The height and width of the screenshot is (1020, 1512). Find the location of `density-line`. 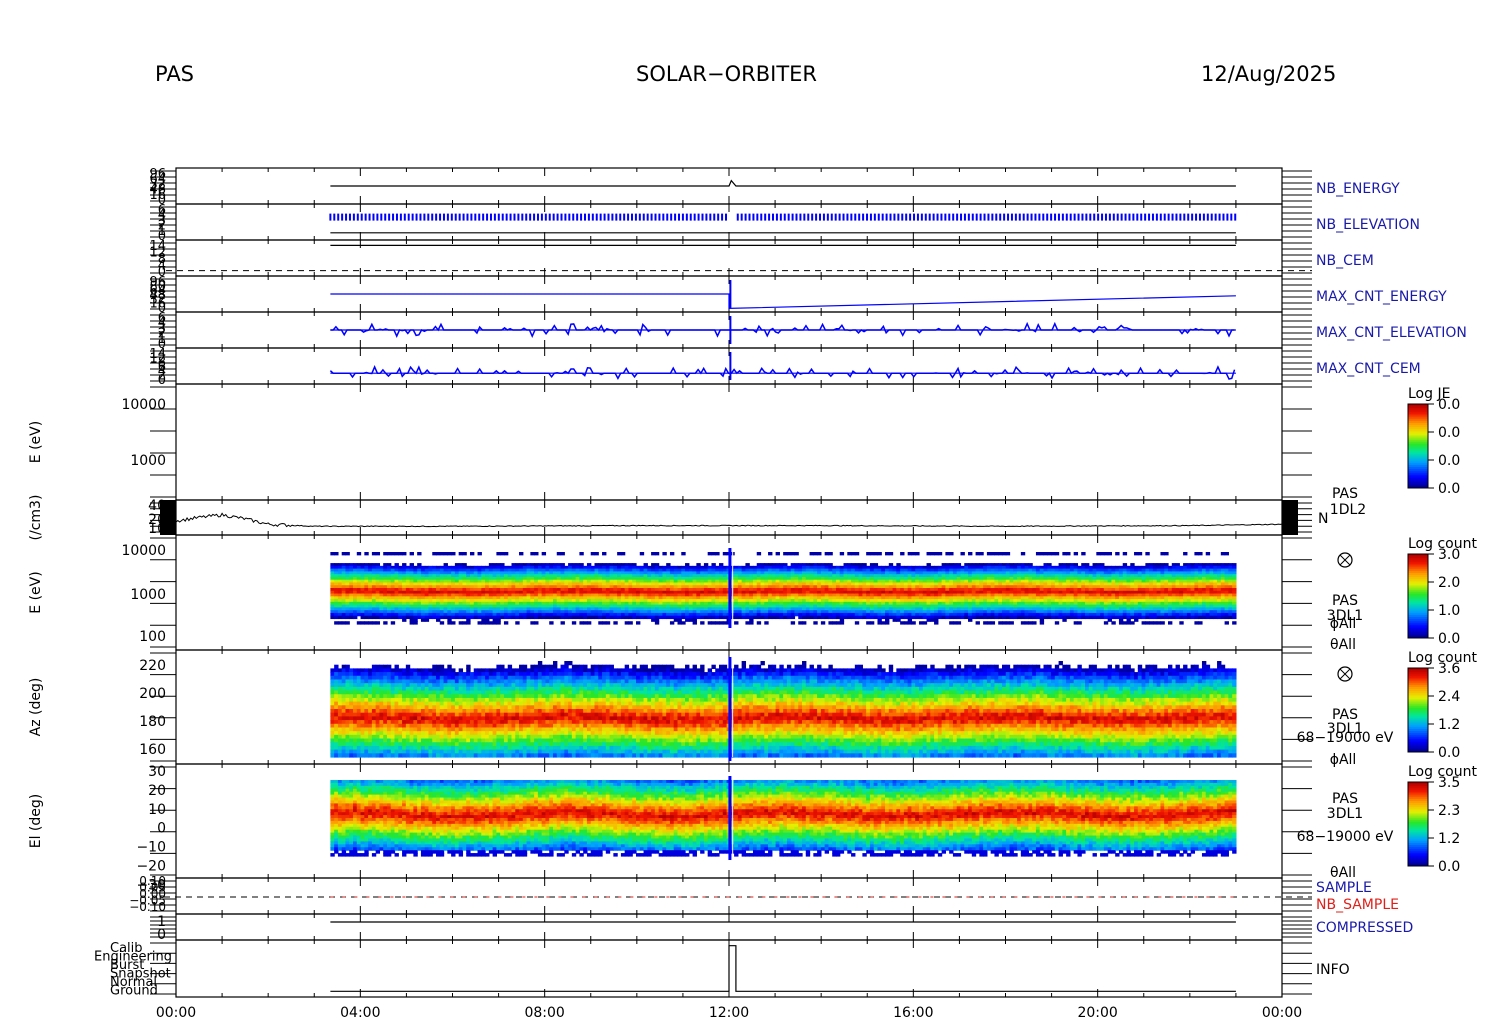

density-line is located at coordinates (729, 520).